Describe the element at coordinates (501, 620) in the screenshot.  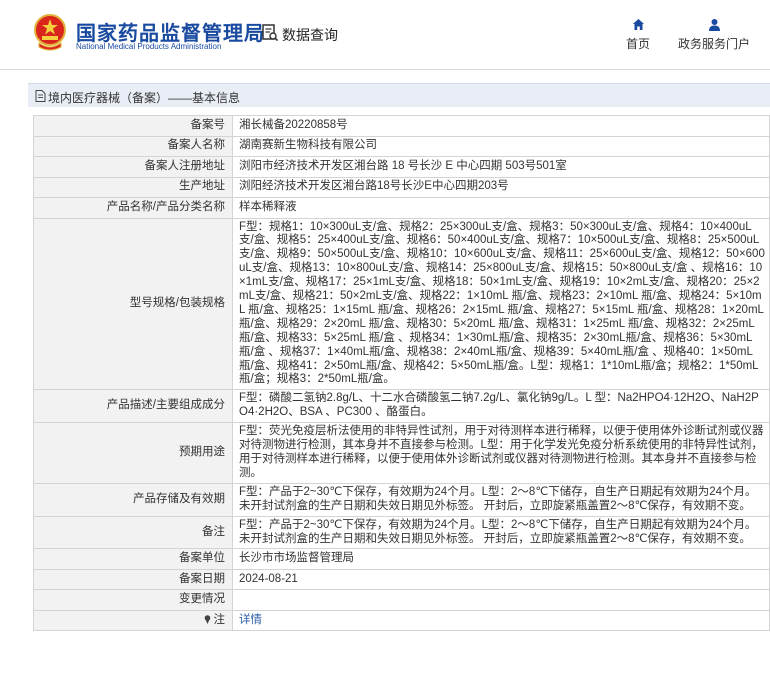
I see `row-value: 详情` at that location.